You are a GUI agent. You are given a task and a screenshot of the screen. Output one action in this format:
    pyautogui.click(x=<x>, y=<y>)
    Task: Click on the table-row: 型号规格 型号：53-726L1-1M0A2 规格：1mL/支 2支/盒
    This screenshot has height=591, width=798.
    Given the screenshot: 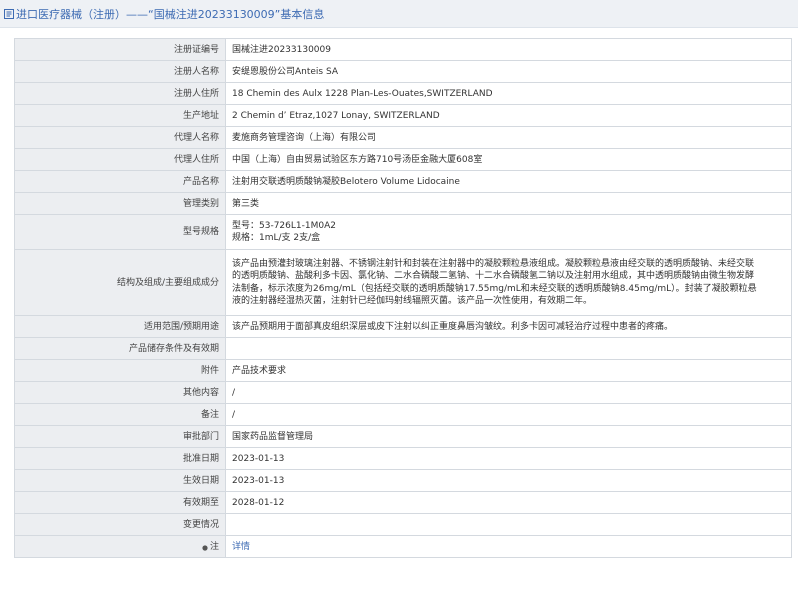 What is the action you would take?
    pyautogui.click(x=403, y=232)
    